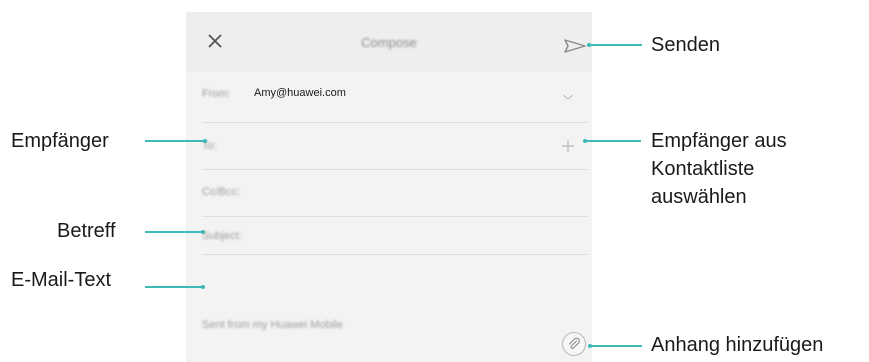  I want to click on page-title: Compose, so click(389, 42).